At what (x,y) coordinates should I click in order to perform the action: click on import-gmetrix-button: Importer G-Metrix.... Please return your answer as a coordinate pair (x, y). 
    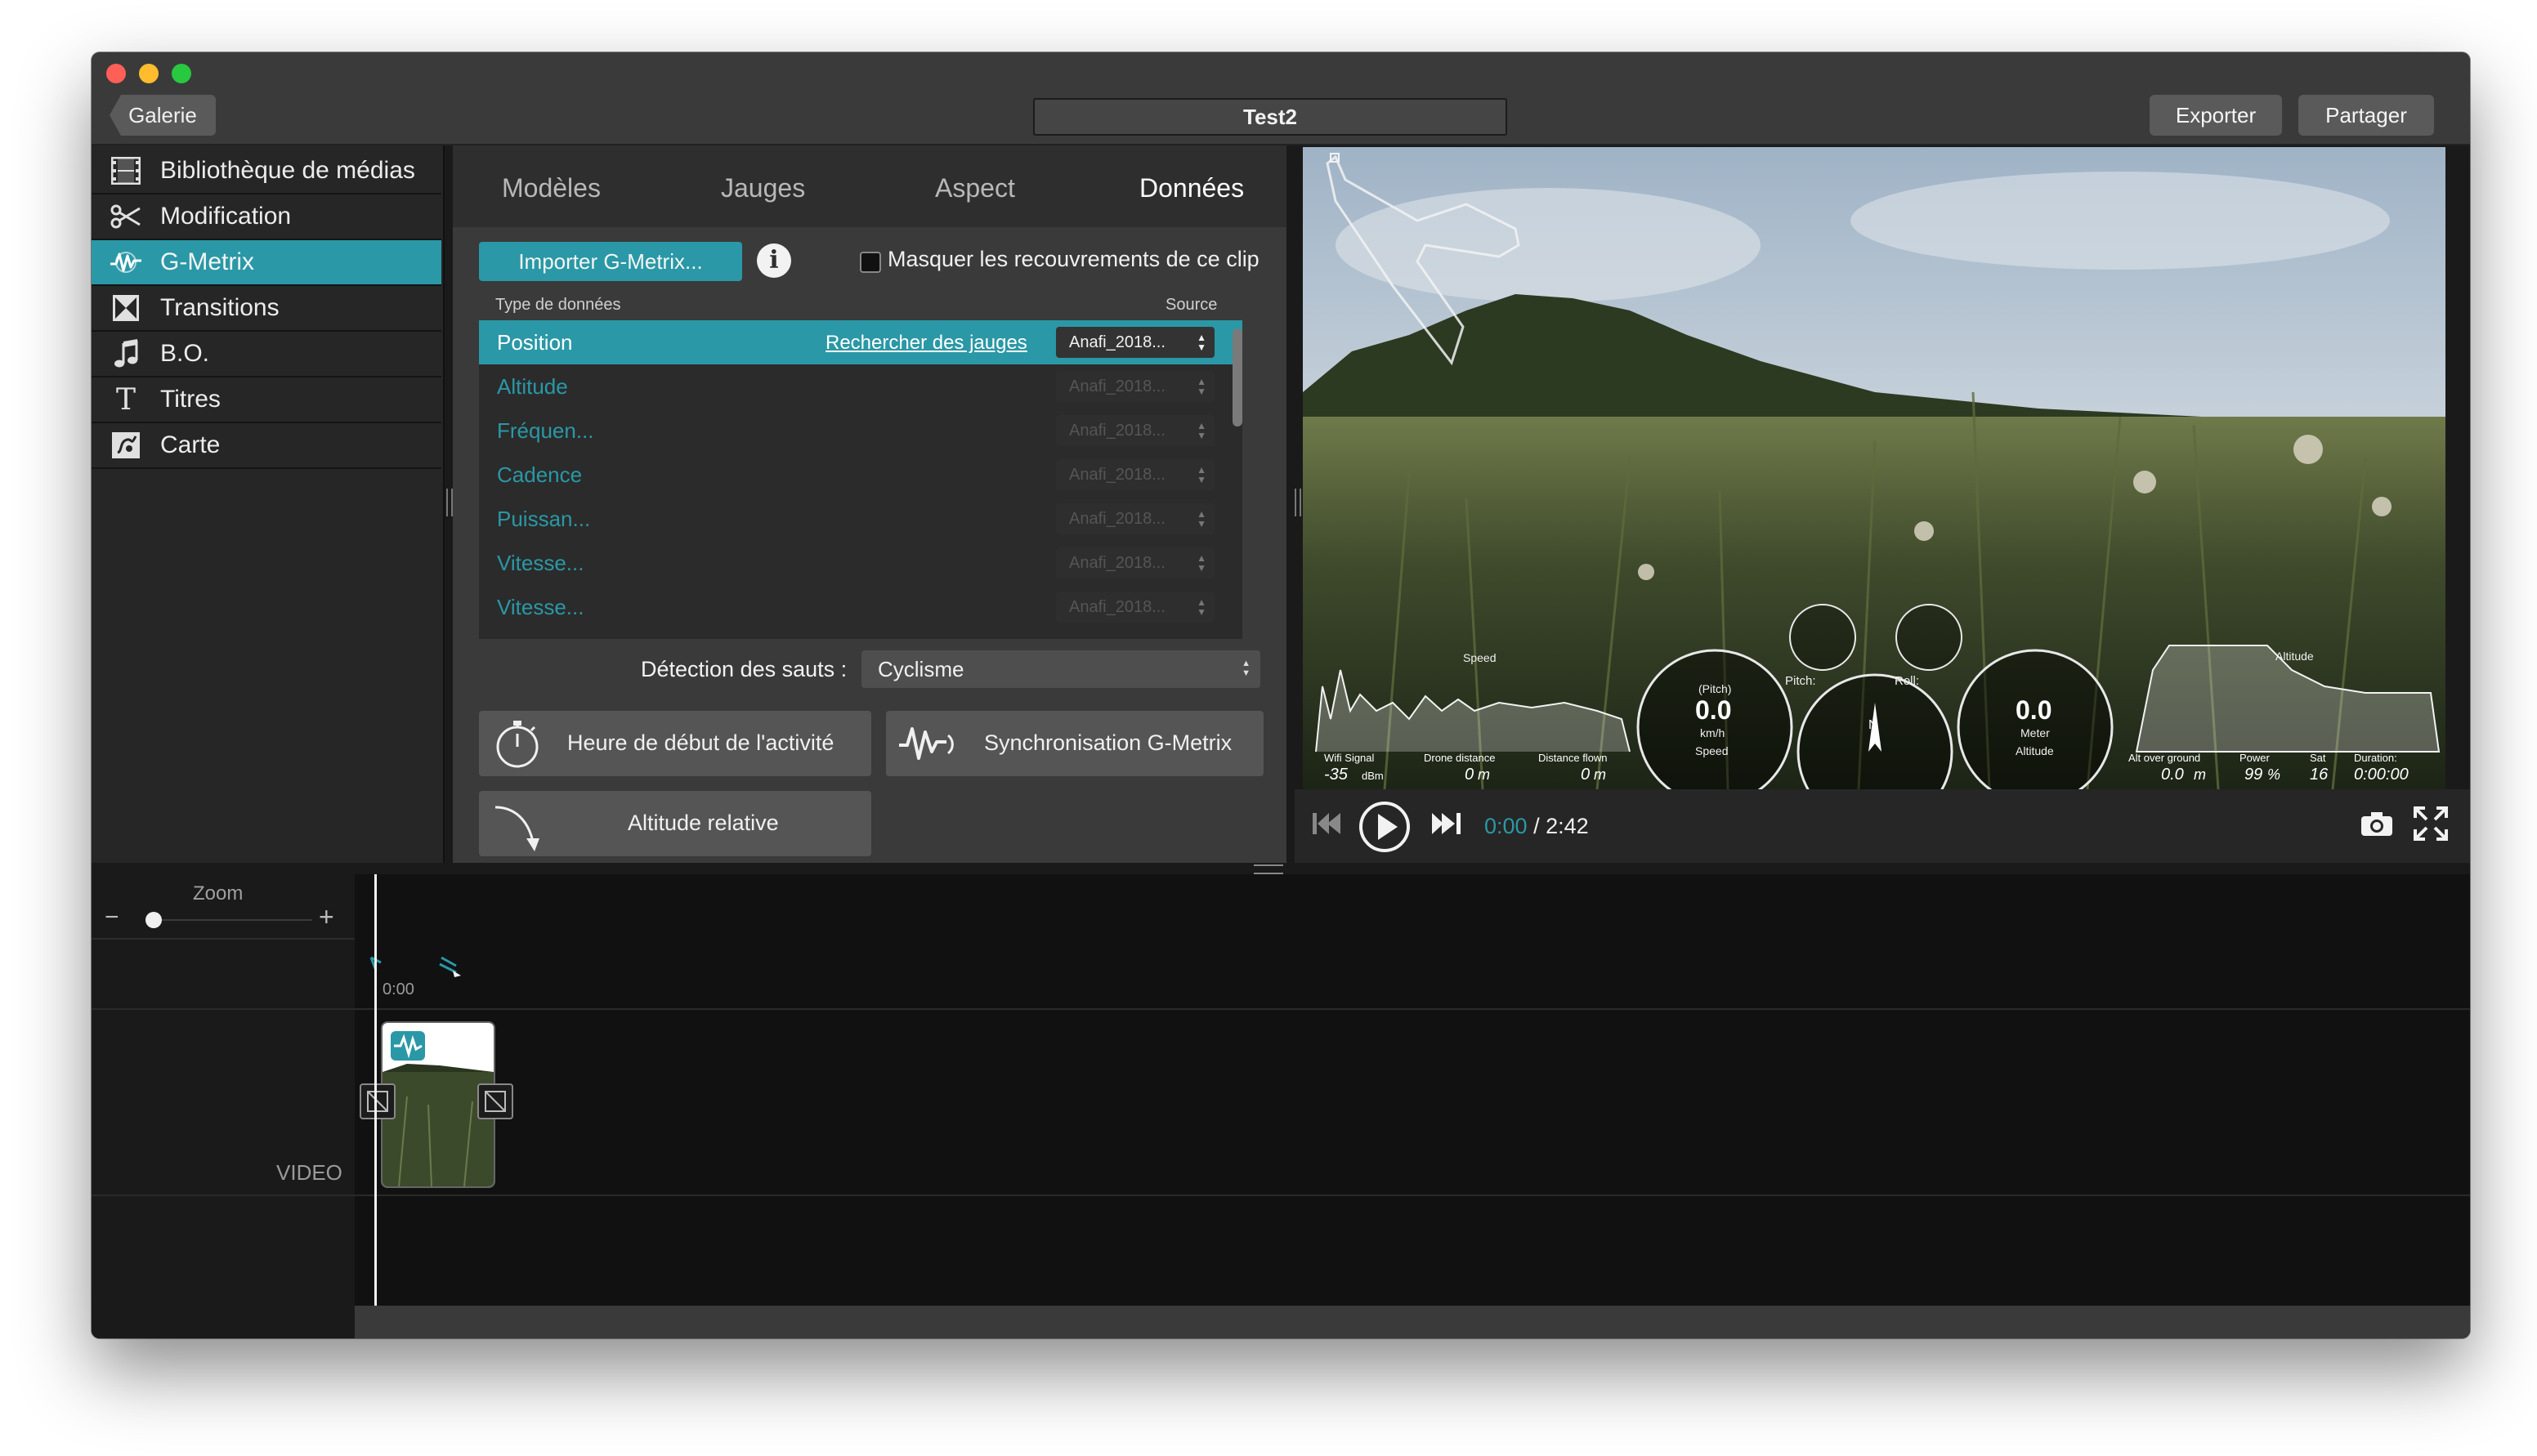
    Looking at the image, I should click on (610, 261).